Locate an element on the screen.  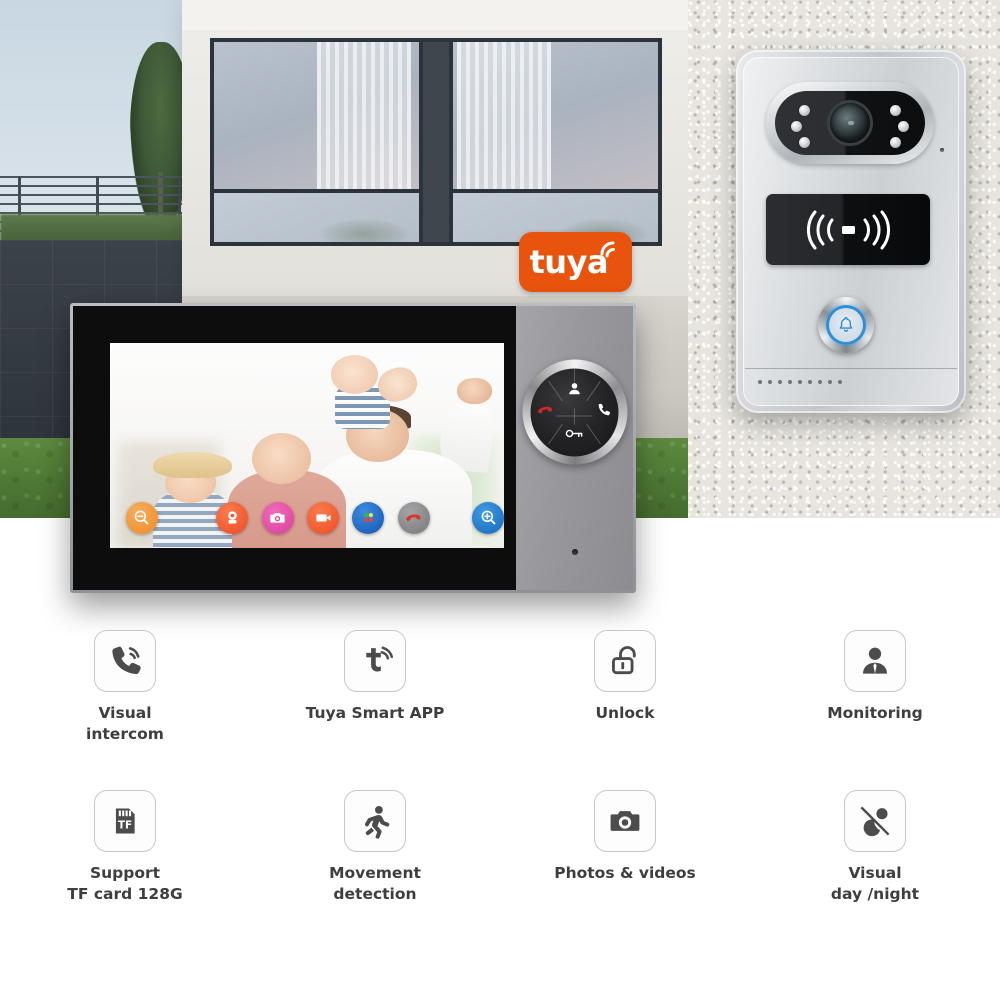
speaker-grille is located at coordinates (800, 382).